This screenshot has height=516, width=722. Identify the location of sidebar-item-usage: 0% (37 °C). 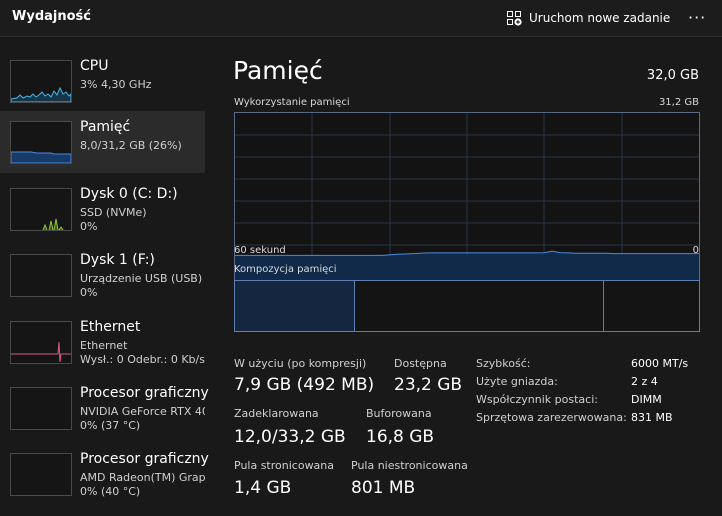
(110, 425).